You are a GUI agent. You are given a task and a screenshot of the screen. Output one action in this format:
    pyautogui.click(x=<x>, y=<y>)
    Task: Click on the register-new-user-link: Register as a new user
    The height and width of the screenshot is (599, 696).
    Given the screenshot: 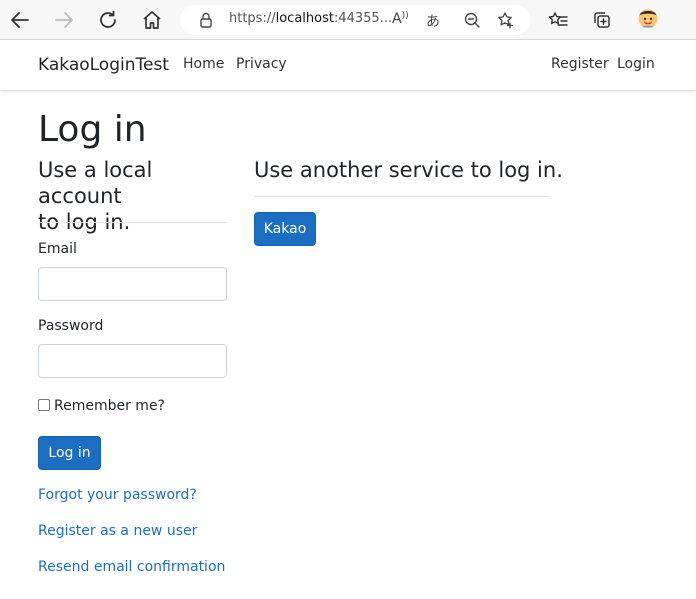 What is the action you would take?
    pyautogui.click(x=117, y=531)
    